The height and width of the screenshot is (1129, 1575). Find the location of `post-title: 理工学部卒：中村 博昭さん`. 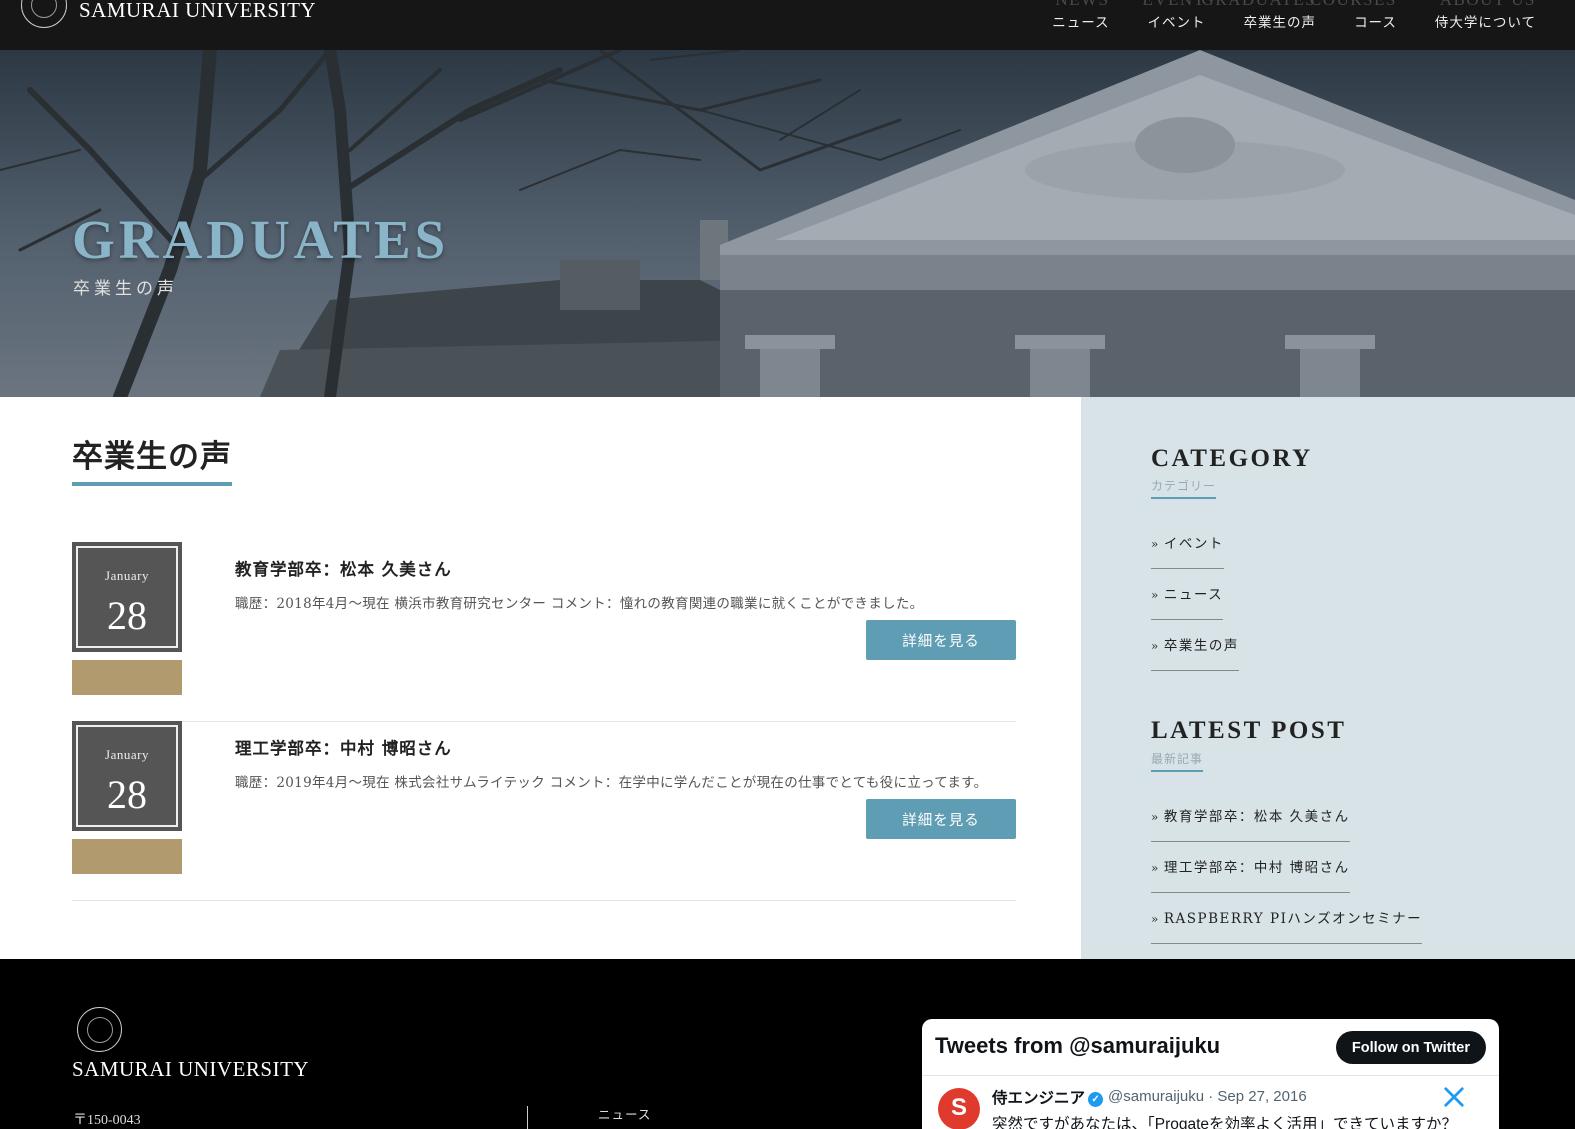

post-title: 理工学部卒：中村 博昭さん is located at coordinates (343, 747).